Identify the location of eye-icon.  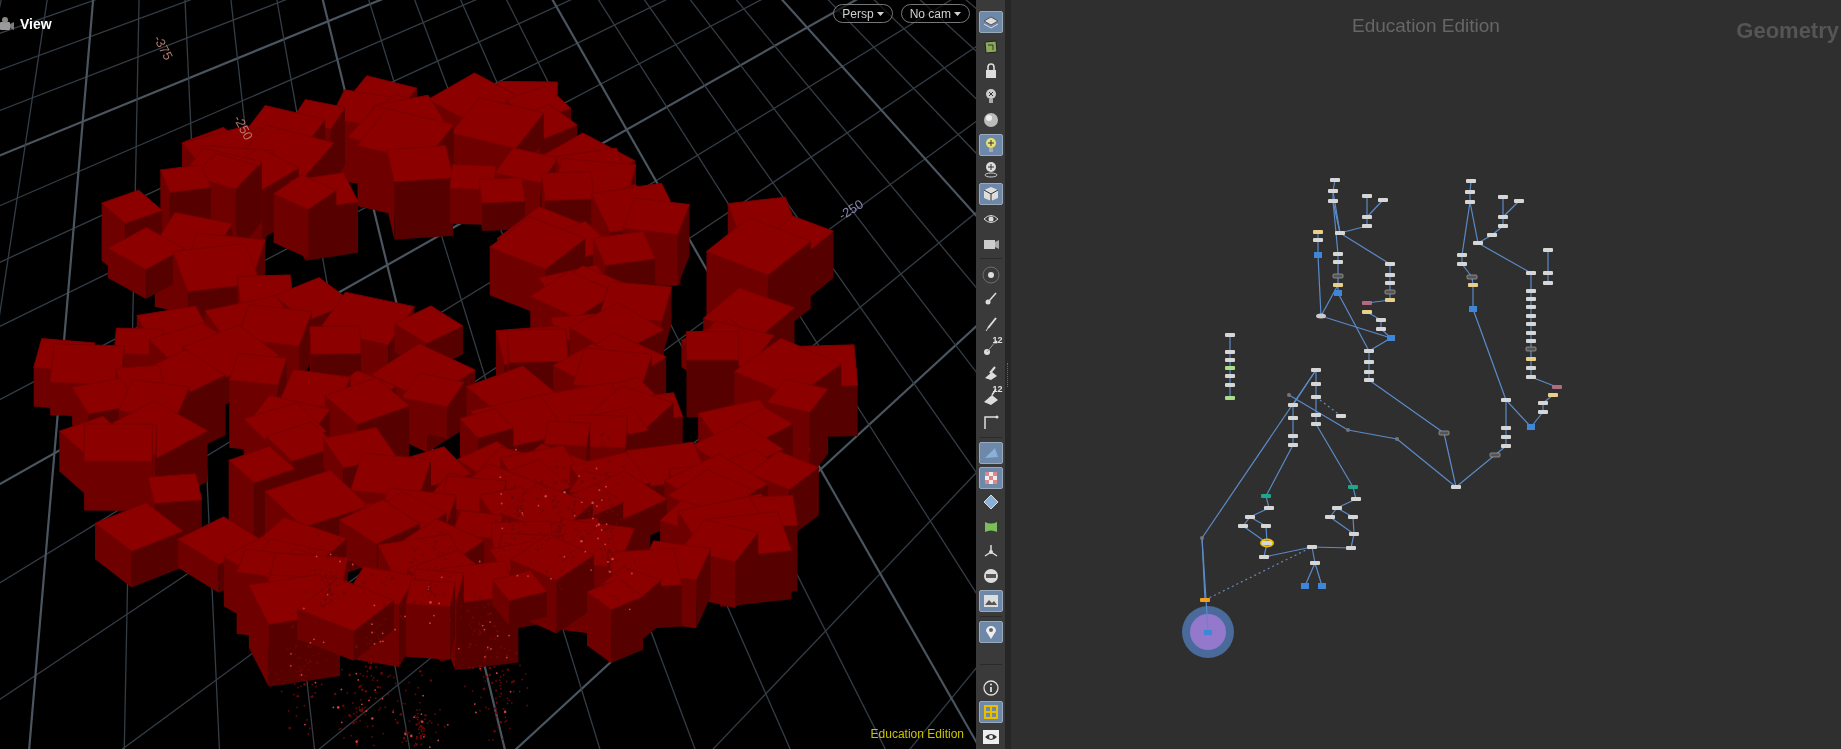
(990, 736).